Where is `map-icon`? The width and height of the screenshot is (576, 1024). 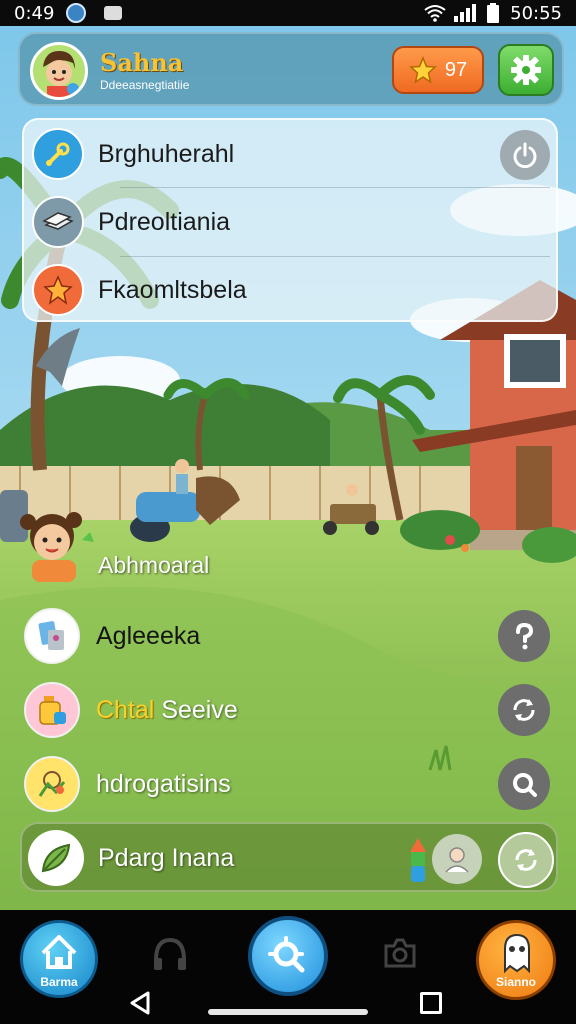
map-icon is located at coordinates (52, 636).